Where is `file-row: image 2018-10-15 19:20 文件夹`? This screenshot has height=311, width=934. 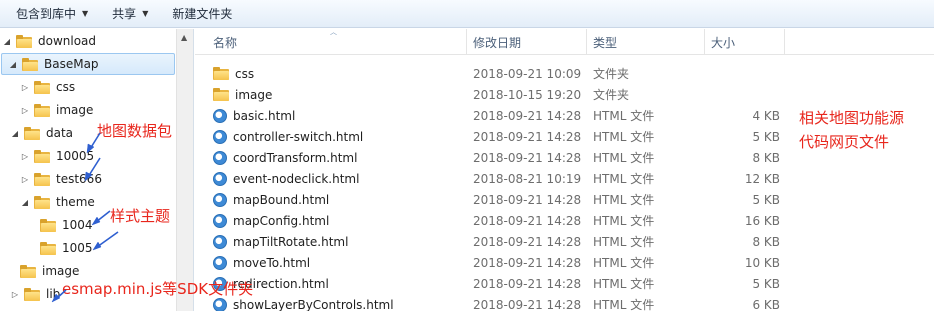
file-row: image 2018-10-15 19:20 文件夹 is located at coordinates (564, 94).